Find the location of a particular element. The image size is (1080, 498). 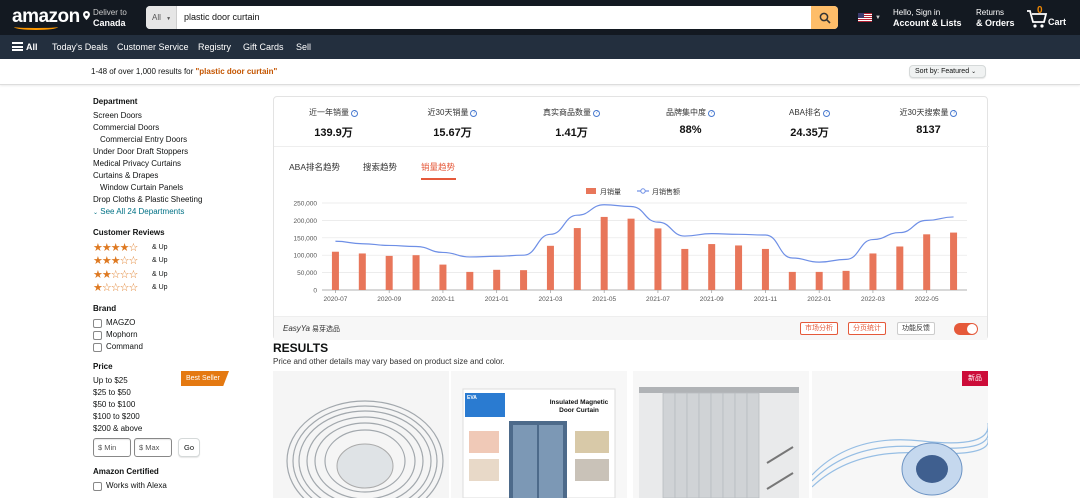

stat-value: 1.41万 is located at coordinates (571, 133).